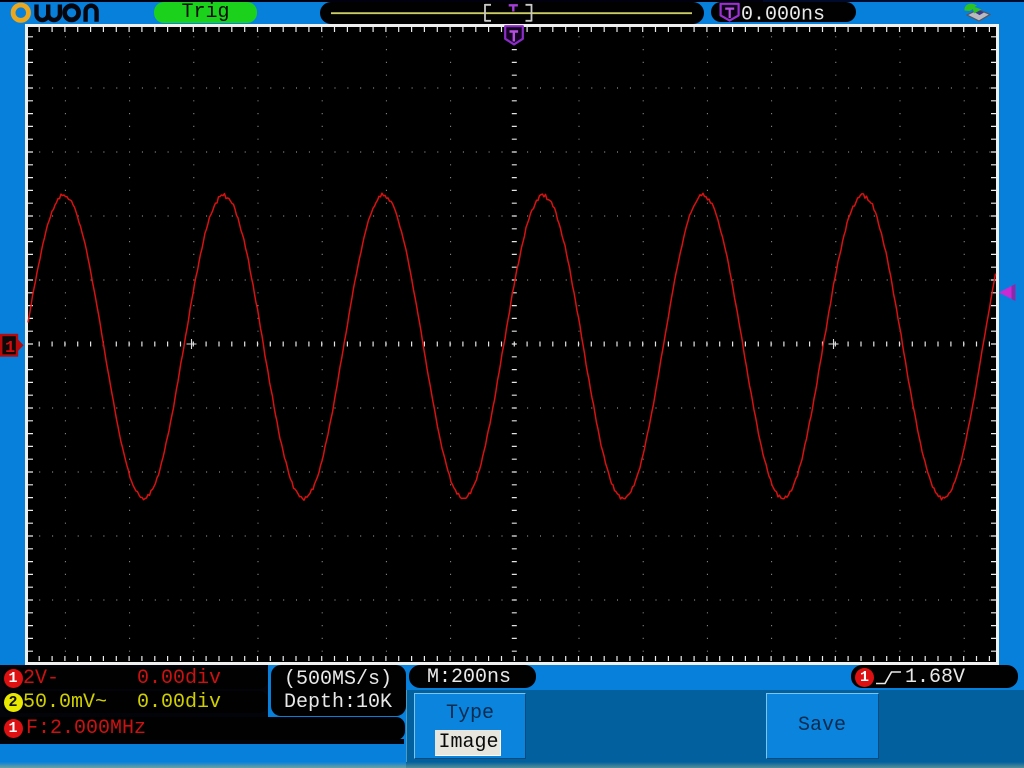 The width and height of the screenshot is (1024, 768). What do you see at coordinates (783, 14) in the screenshot?
I see `svg-text: 0.000ns` at bounding box center [783, 14].